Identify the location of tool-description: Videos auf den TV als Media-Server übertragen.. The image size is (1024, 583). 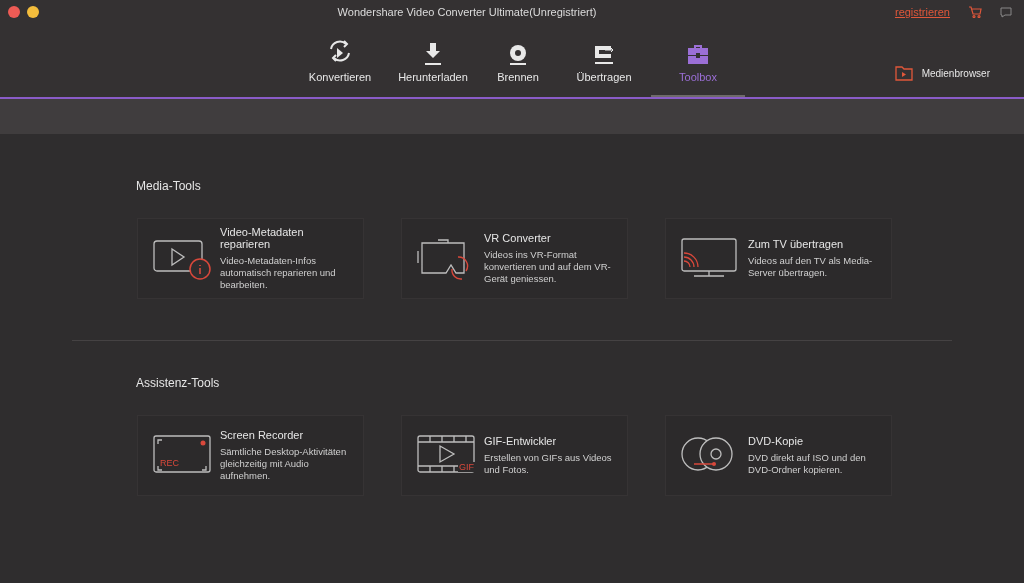
(811, 267).